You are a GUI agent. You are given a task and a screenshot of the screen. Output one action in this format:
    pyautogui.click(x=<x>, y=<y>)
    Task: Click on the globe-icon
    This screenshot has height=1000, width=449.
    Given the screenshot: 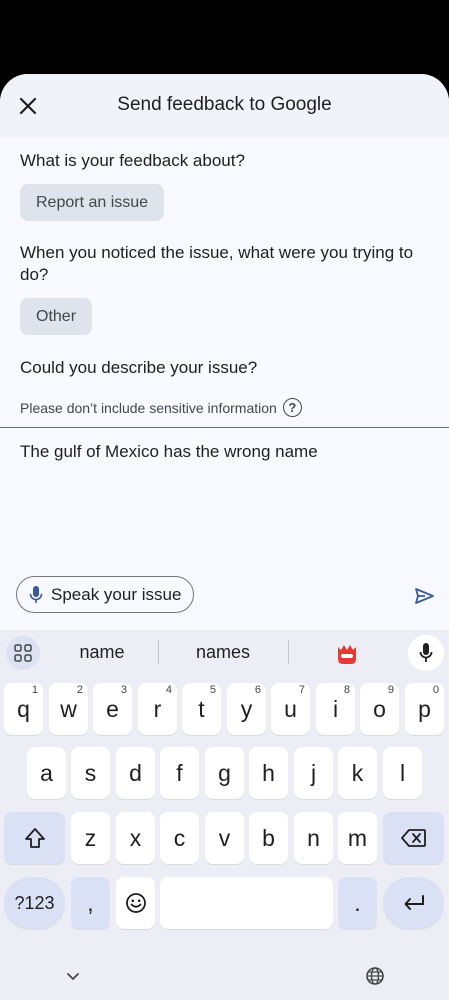 What is the action you would take?
    pyautogui.click(x=375, y=976)
    